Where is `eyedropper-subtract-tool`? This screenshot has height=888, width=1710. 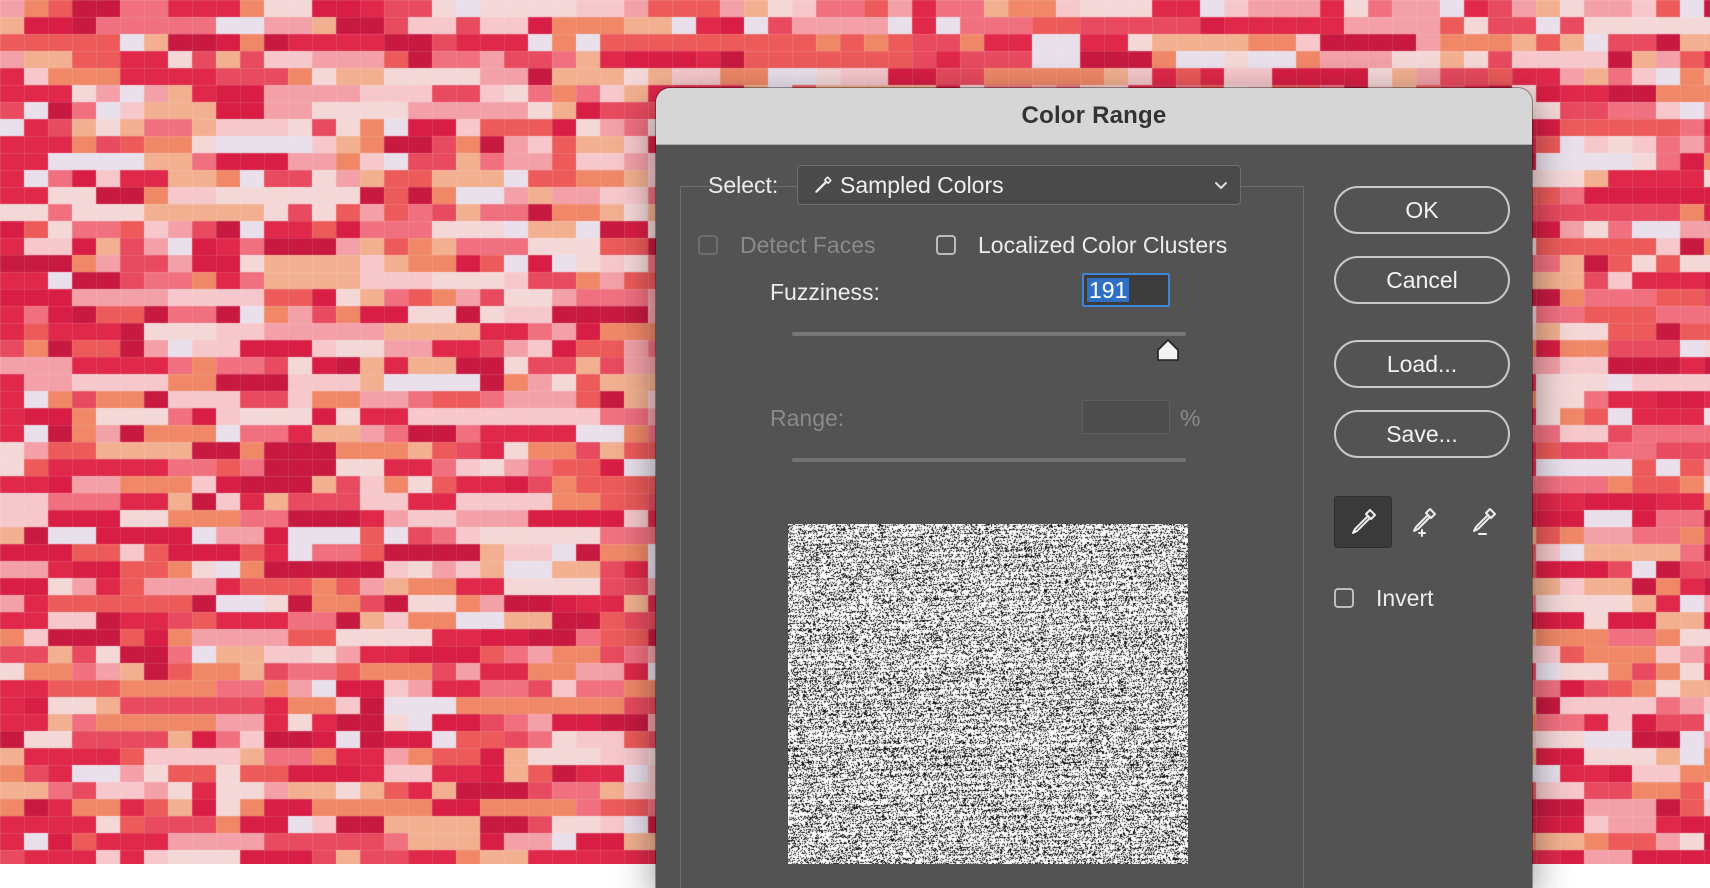
eyedropper-subtract-tool is located at coordinates (1483, 522).